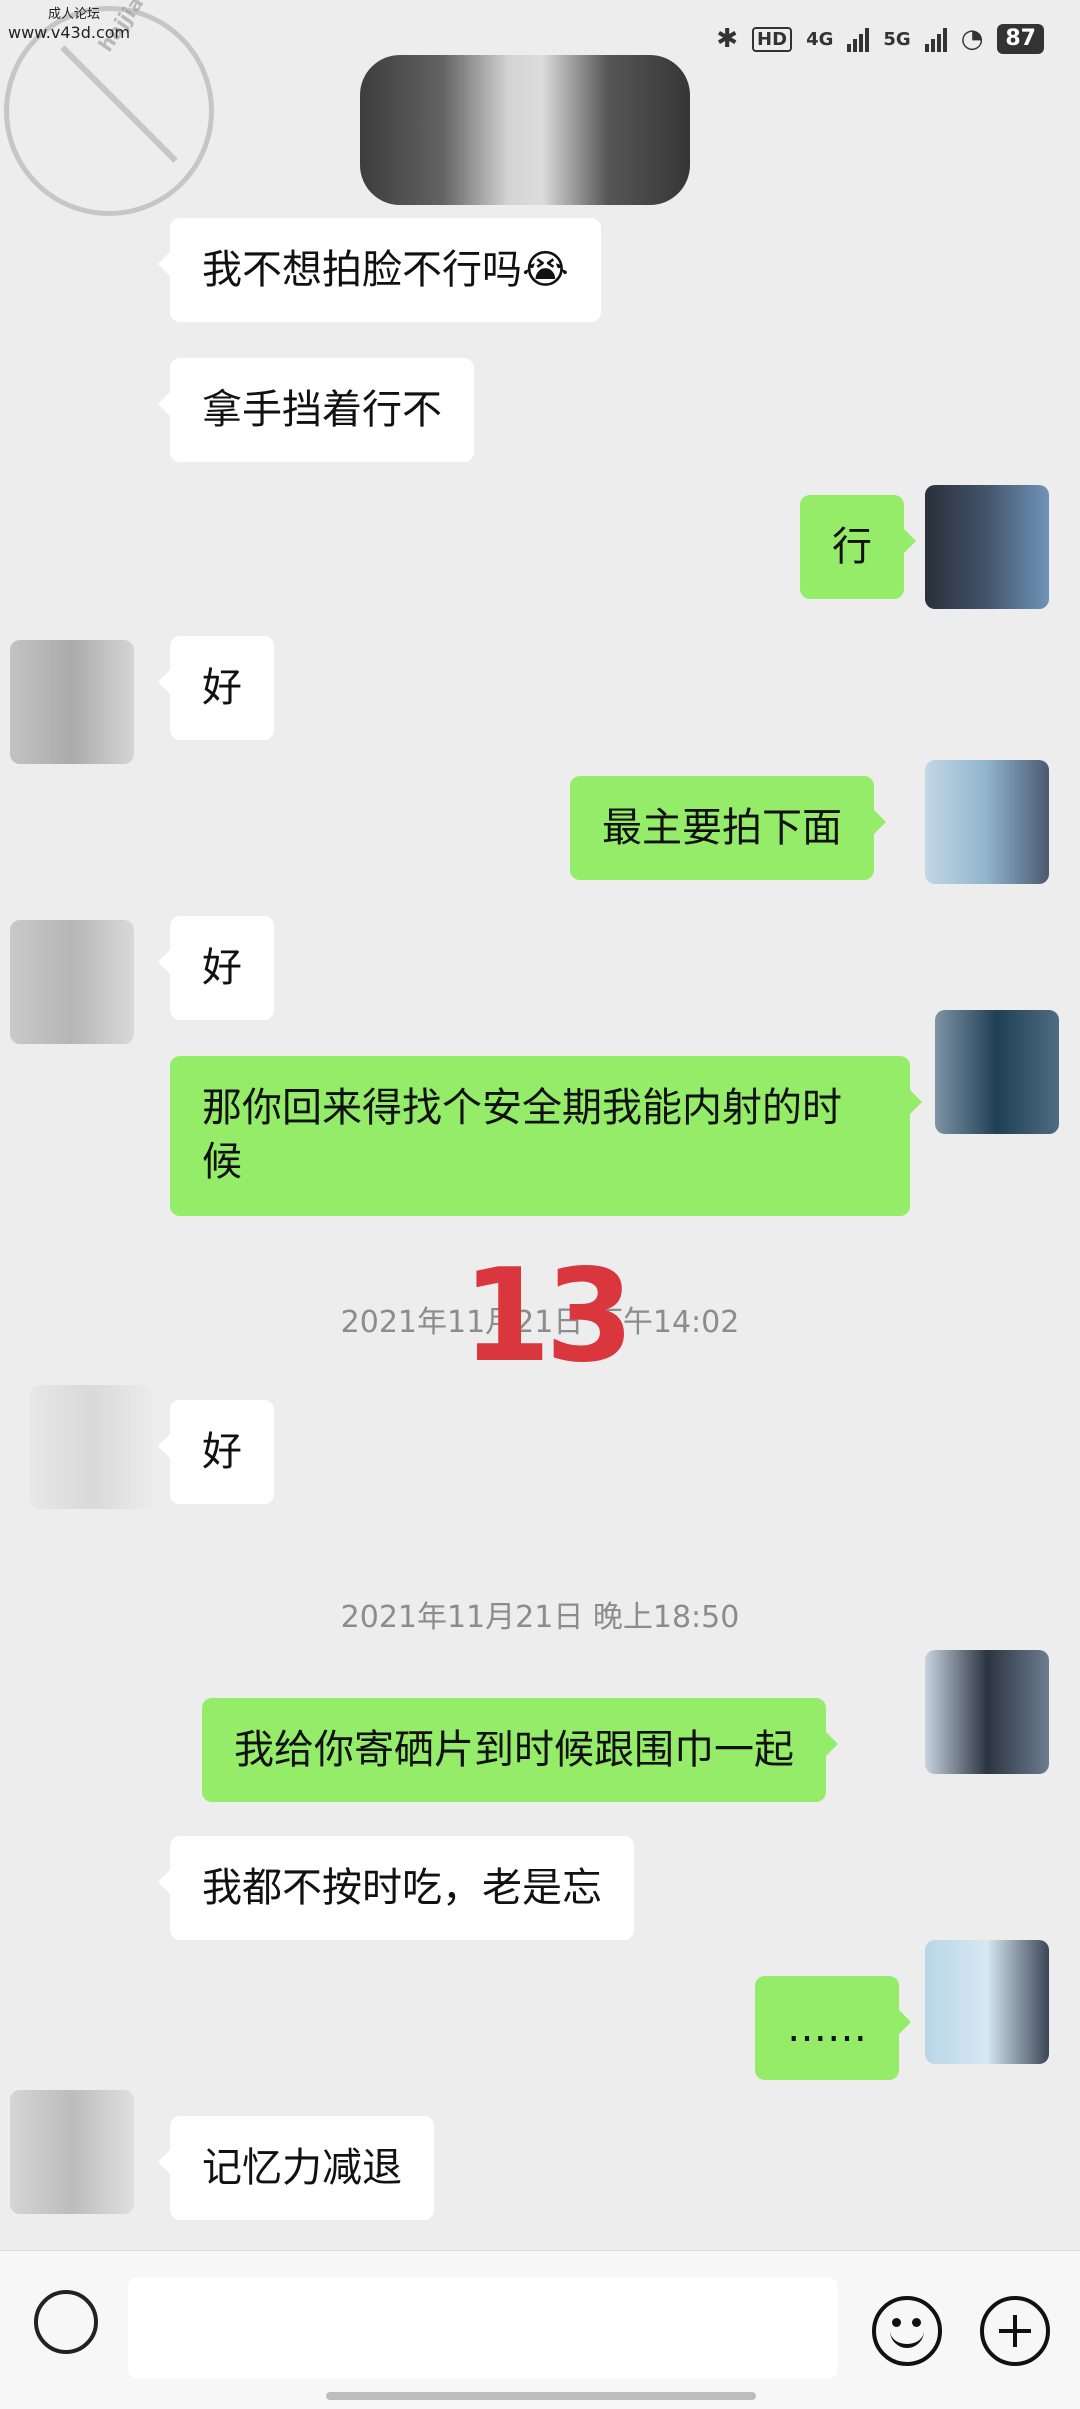 This screenshot has width=1080, height=2409. Describe the element at coordinates (483, 2328) in the screenshot. I see `message-input` at that location.